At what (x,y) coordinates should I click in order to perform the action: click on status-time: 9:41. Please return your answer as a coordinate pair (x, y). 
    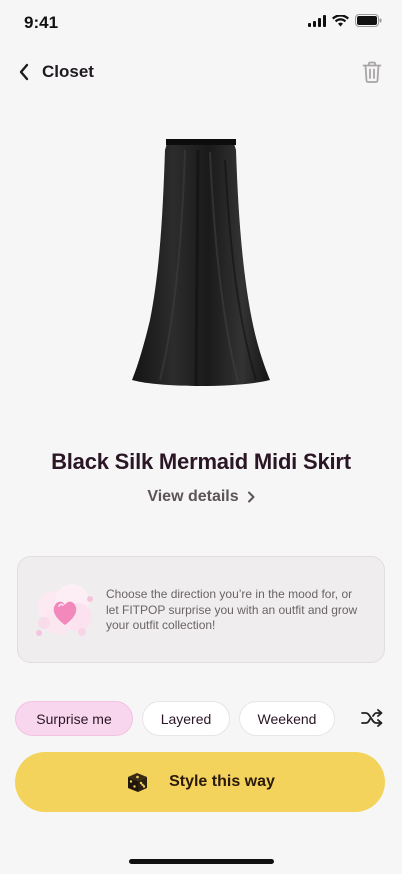
    Looking at the image, I should click on (41, 22).